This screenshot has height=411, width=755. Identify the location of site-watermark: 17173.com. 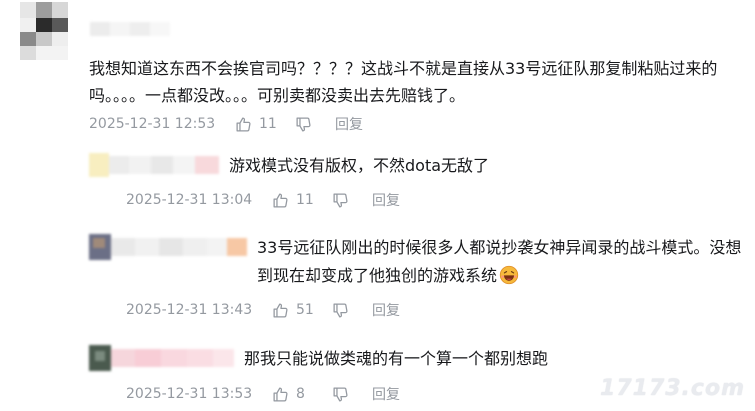
(672, 388).